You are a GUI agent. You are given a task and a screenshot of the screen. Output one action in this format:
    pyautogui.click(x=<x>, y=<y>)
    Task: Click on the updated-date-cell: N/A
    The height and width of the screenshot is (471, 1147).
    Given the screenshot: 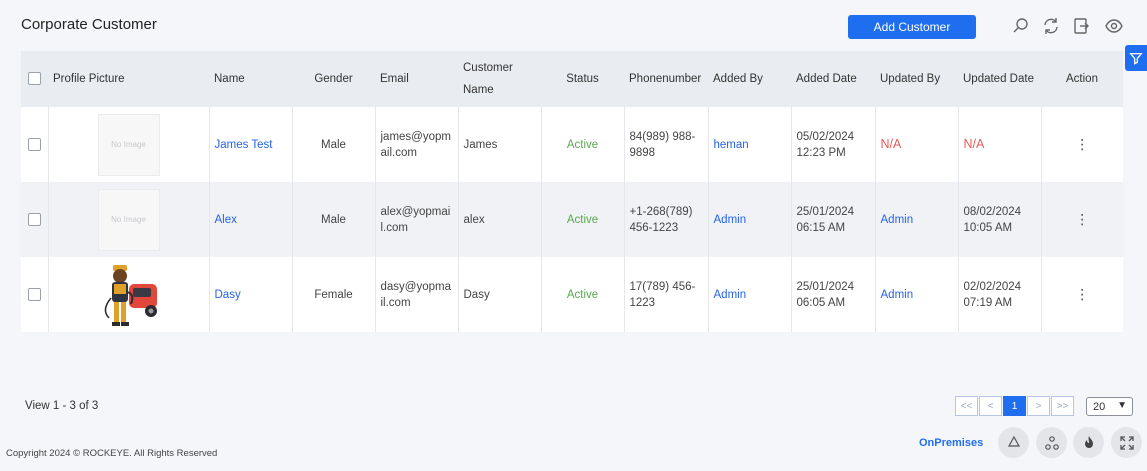 What is the action you would take?
    pyautogui.click(x=974, y=144)
    